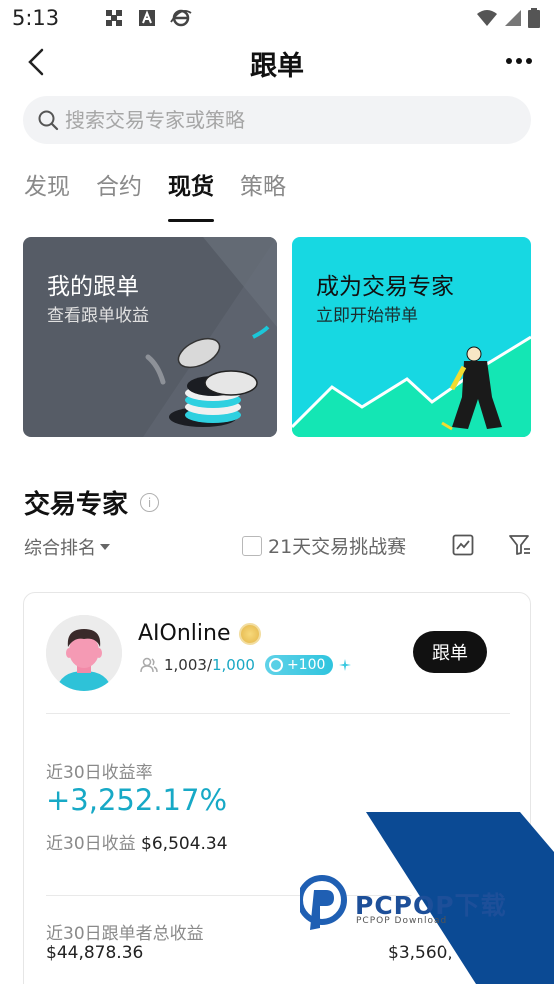 The height and width of the screenshot is (984, 554). Describe the element at coordinates (402, 921) in the screenshot. I see `watermark-sub: PCPOP Download` at that location.